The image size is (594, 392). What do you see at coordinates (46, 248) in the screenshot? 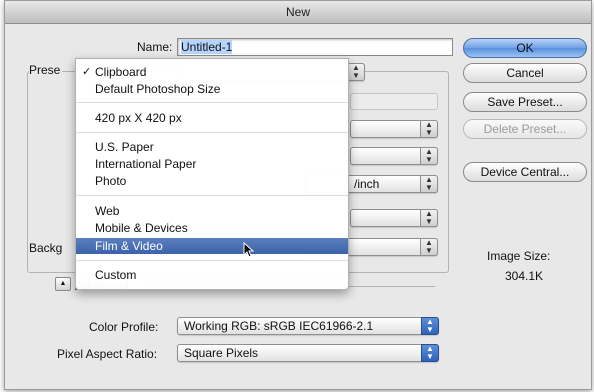
I see `background-label: Backg` at bounding box center [46, 248].